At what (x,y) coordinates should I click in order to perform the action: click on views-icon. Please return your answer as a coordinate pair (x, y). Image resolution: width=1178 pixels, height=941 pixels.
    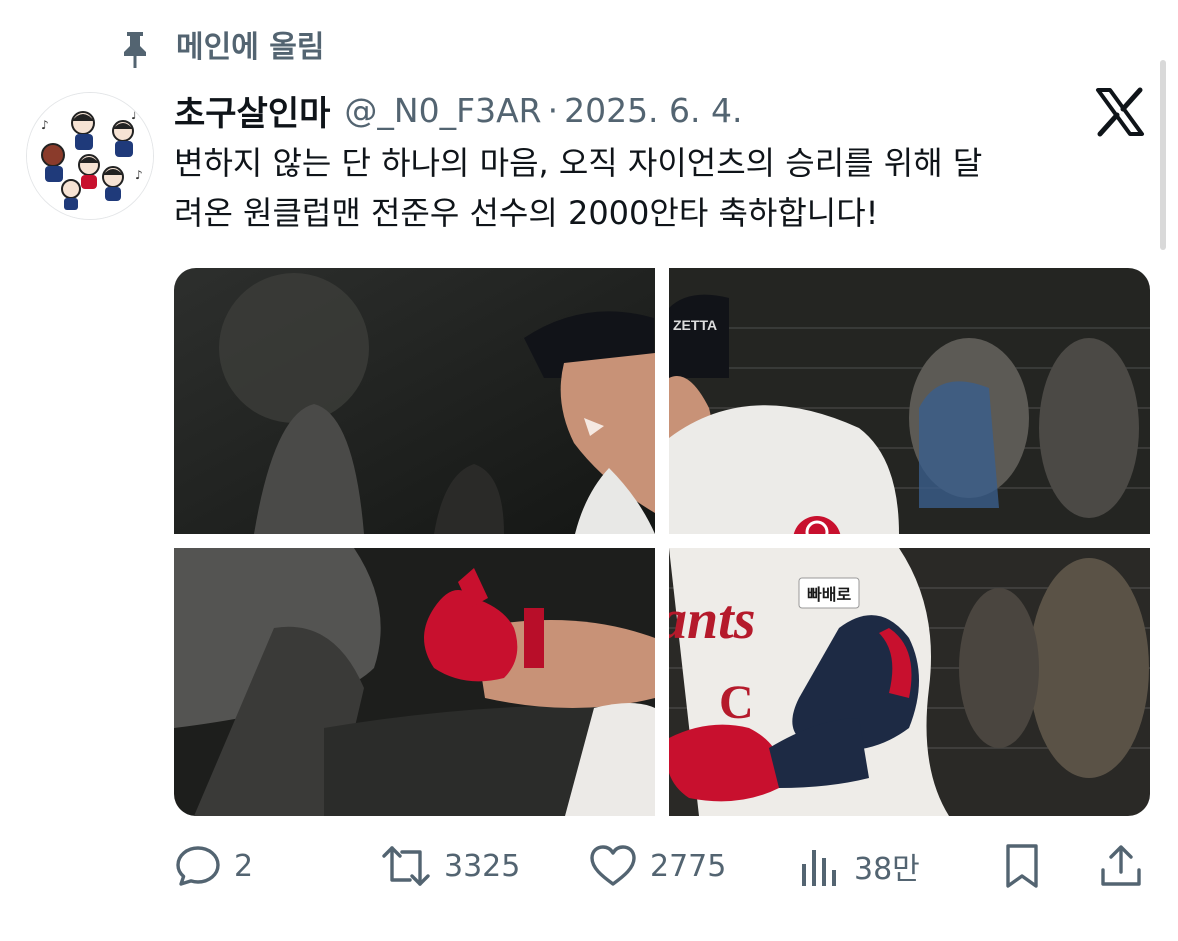
    Looking at the image, I should click on (819, 868).